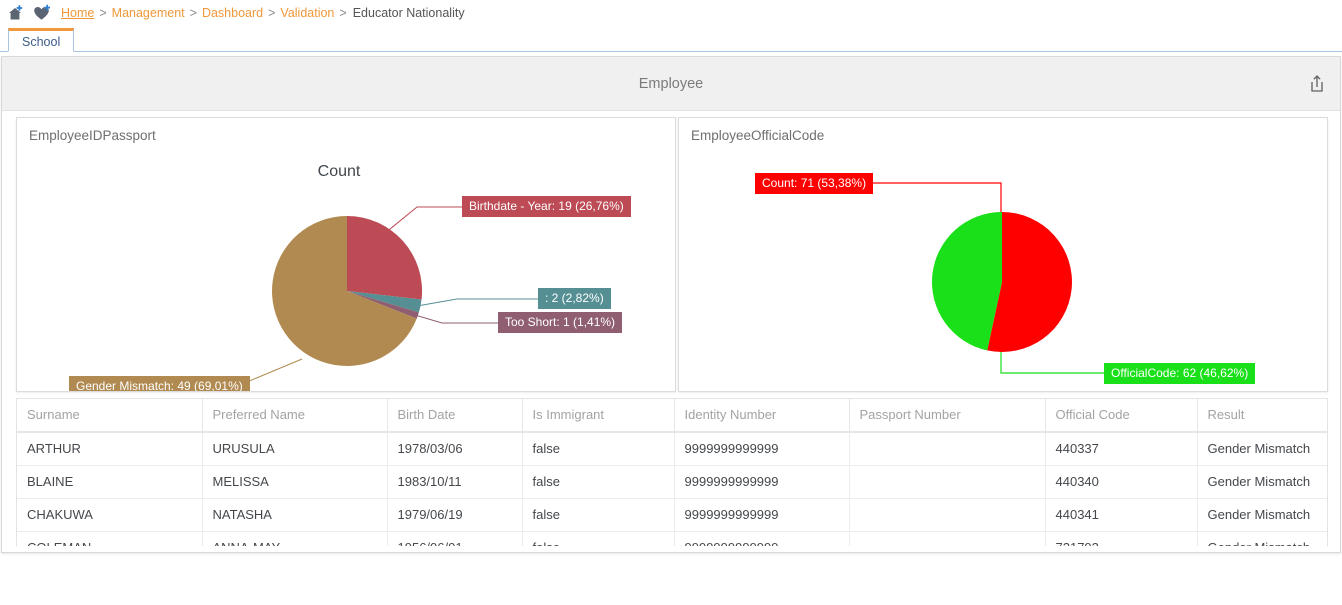 The image size is (1342, 605). I want to click on cell-preferred-name: MELISSA, so click(295, 482).